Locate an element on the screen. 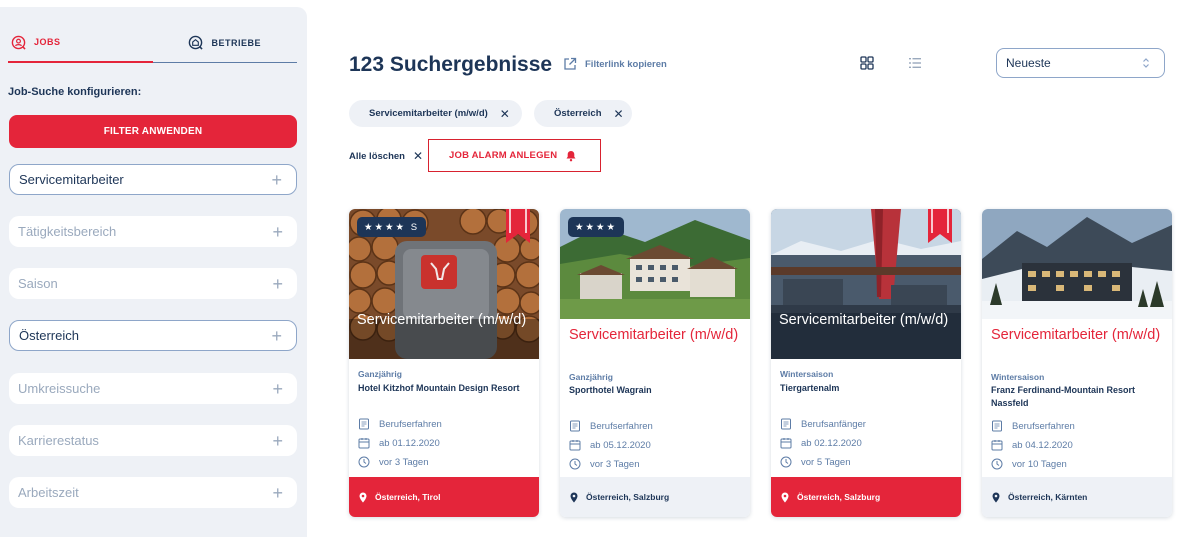  sort-select: Neueste is located at coordinates (1080, 63).